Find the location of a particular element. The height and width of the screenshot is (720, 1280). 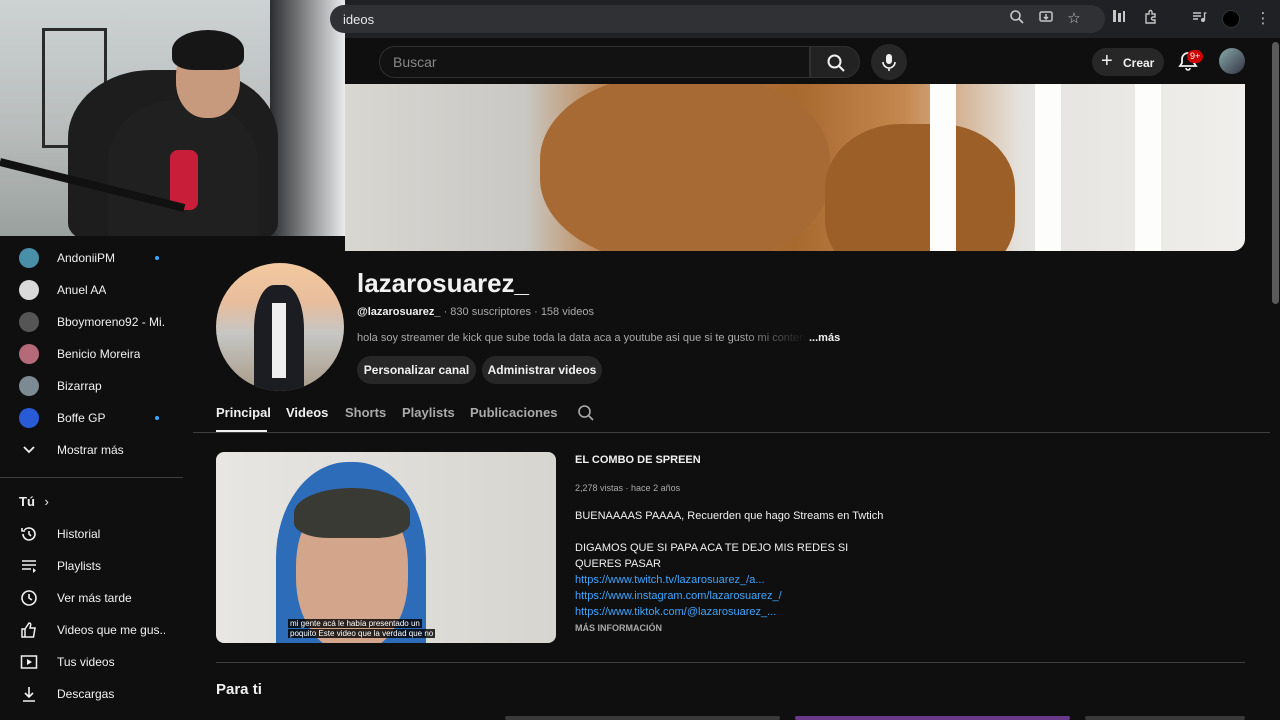

your-videos-icon is located at coordinates (29, 662).